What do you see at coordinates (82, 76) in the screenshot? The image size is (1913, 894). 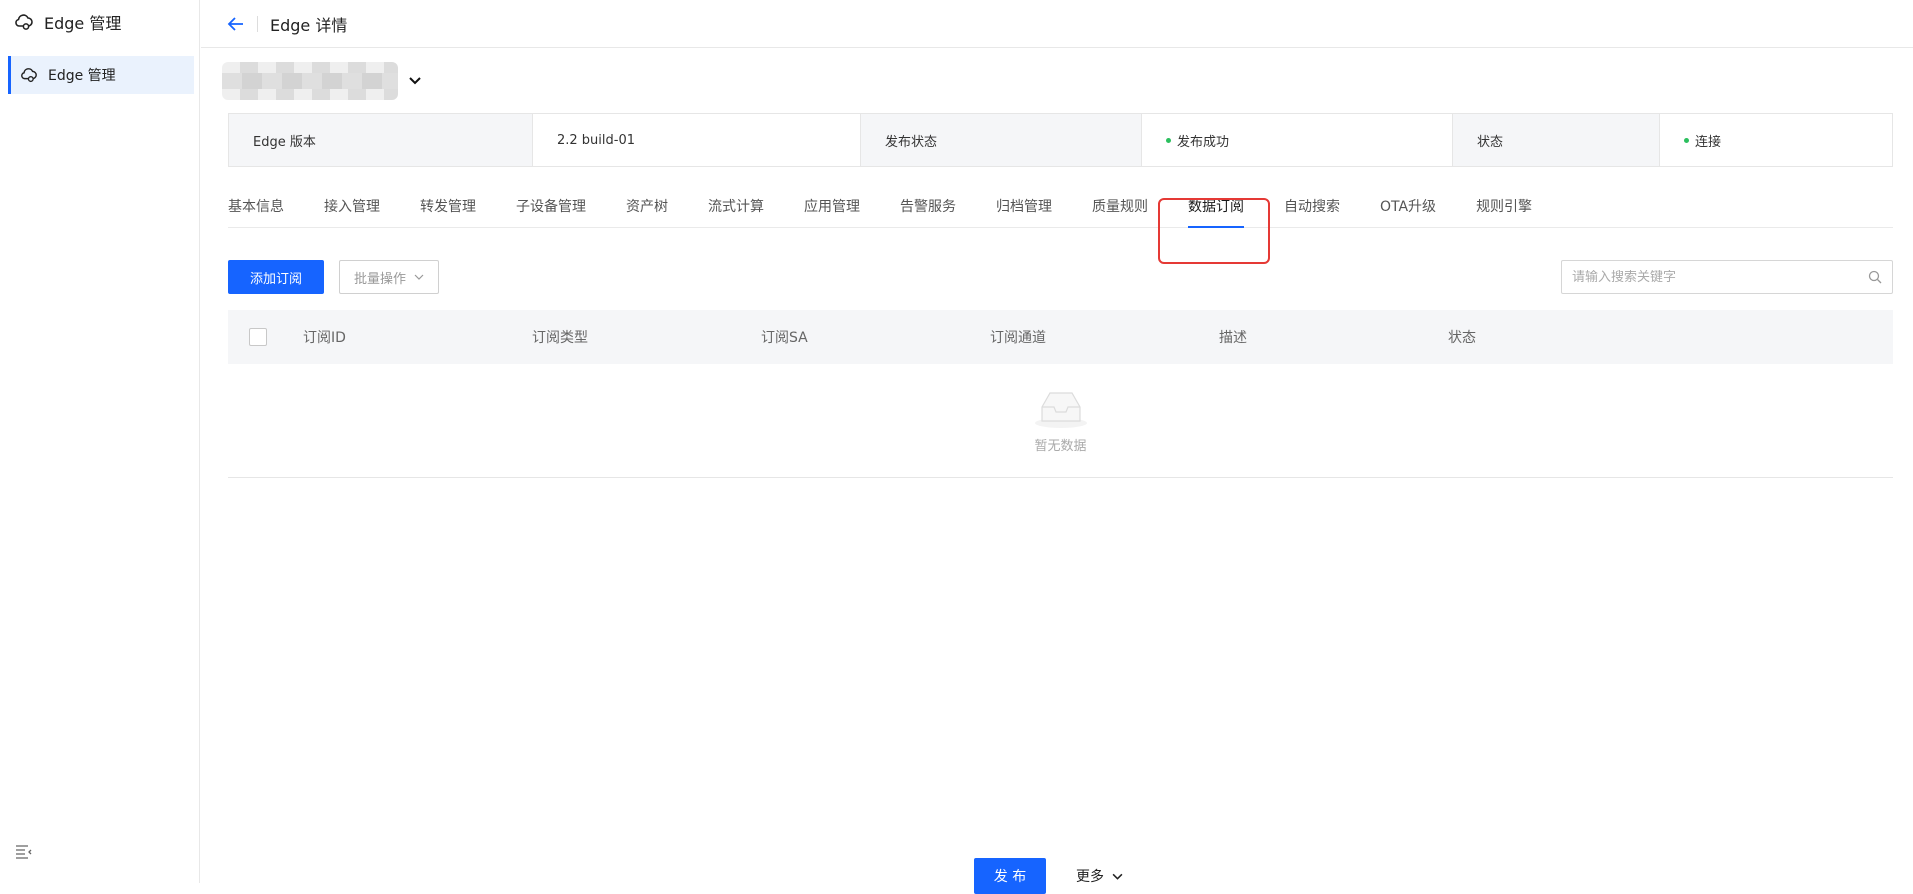 I see `sidebar-item-label: Edge 管理` at bounding box center [82, 76].